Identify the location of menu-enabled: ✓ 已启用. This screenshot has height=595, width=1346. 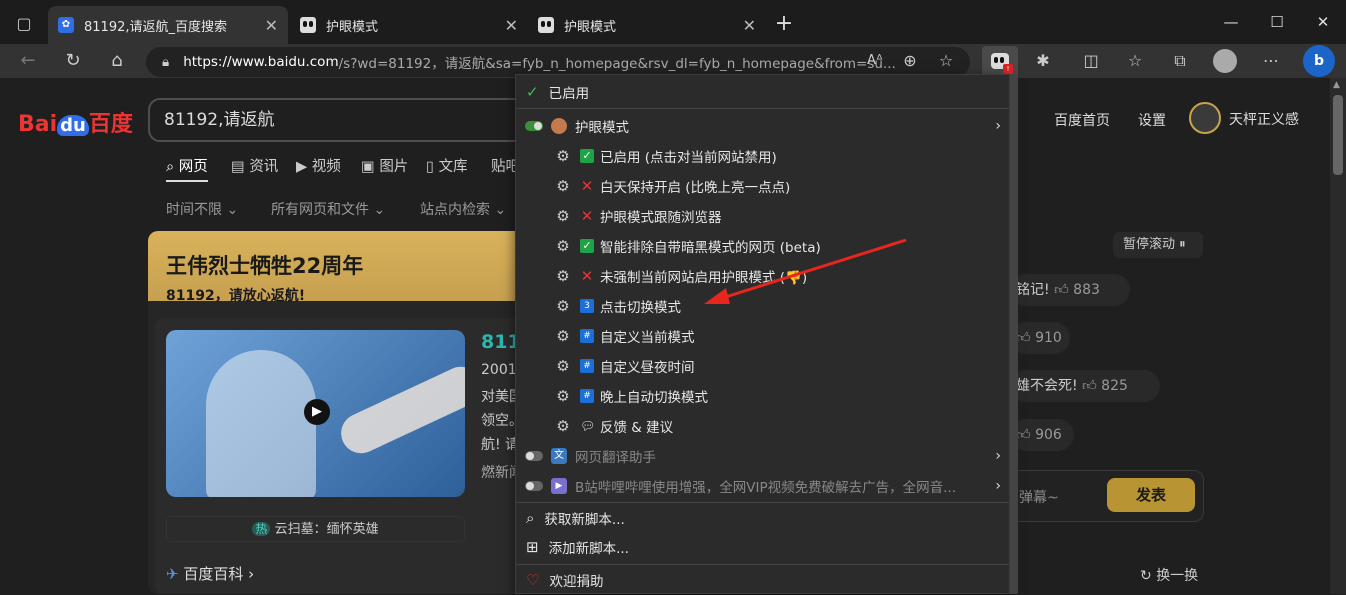
(762, 92).